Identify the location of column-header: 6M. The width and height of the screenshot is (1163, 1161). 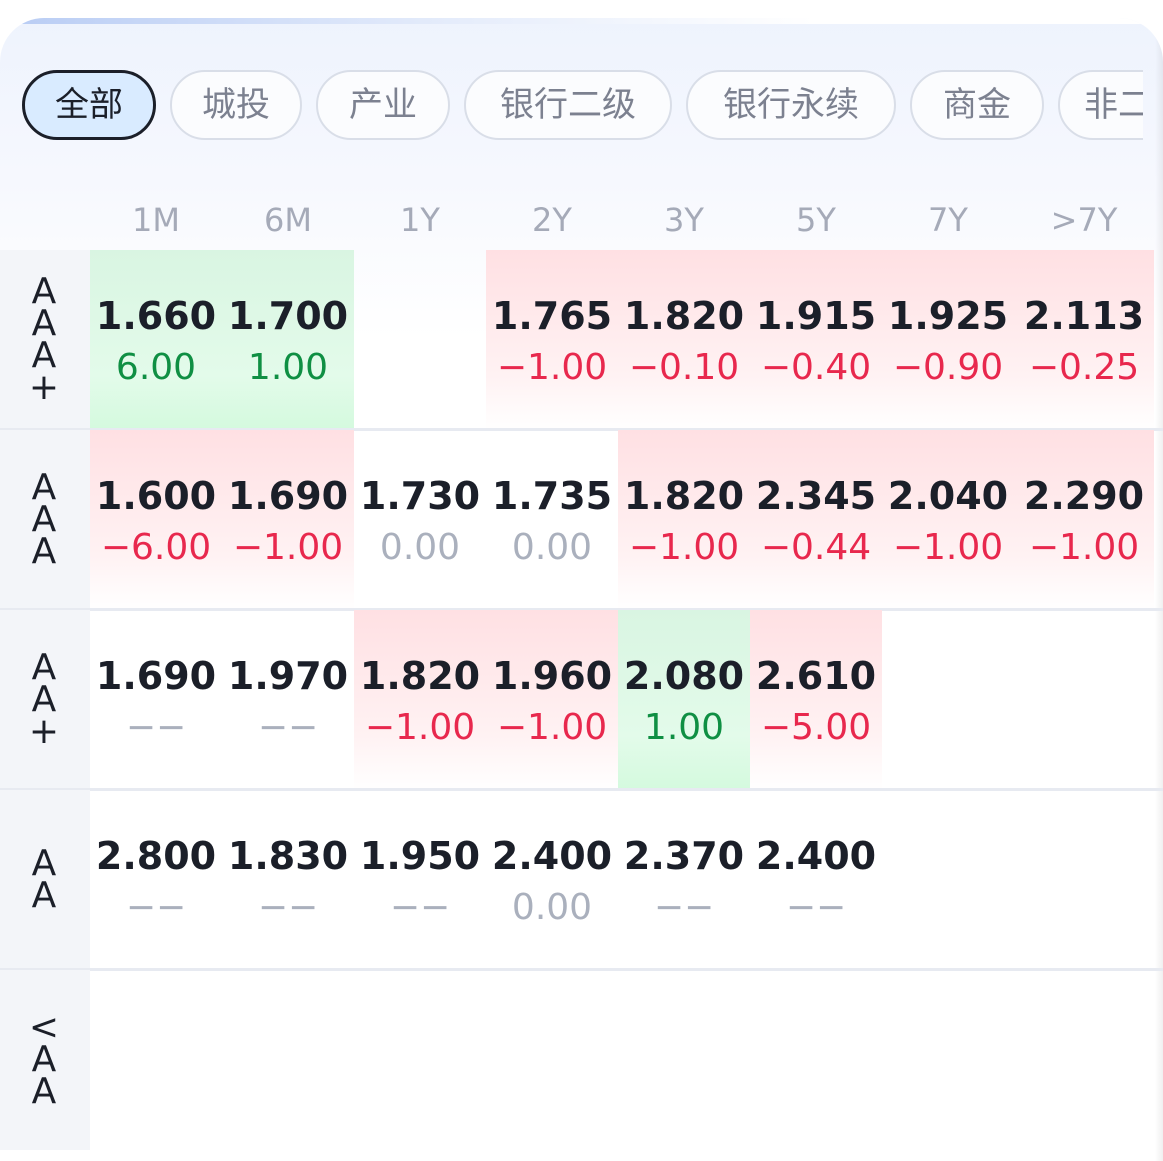
(288, 220).